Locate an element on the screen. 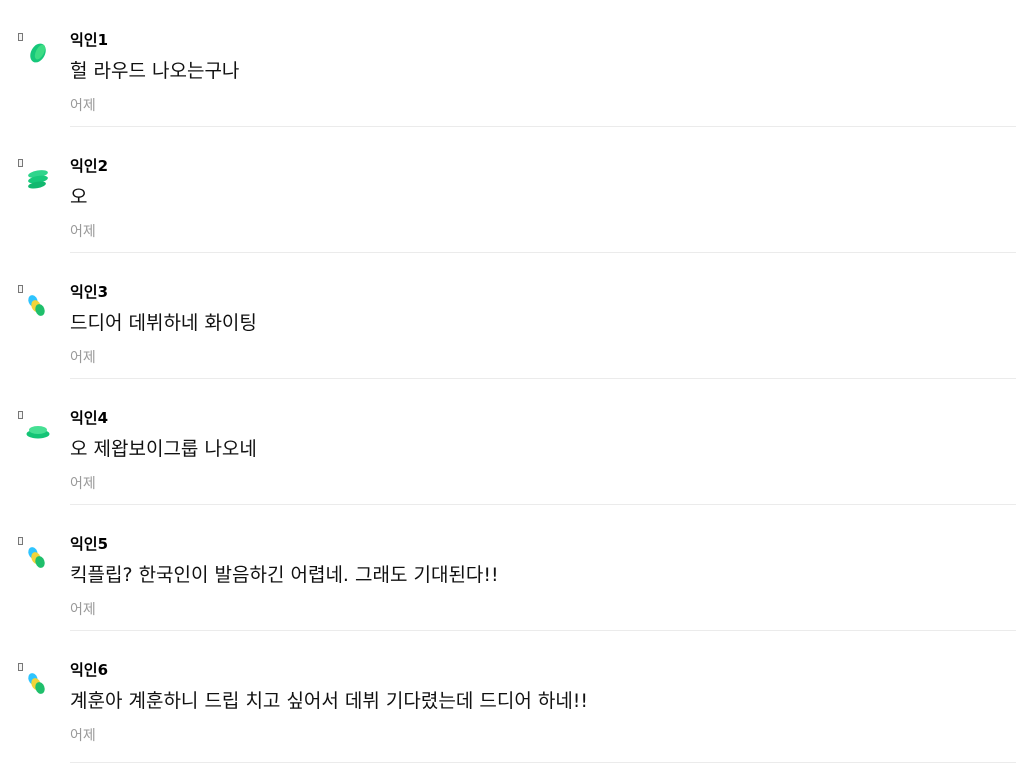 The height and width of the screenshot is (777, 1016). comment-text: 헐 라우드 나오는구나 is located at coordinates (155, 71).